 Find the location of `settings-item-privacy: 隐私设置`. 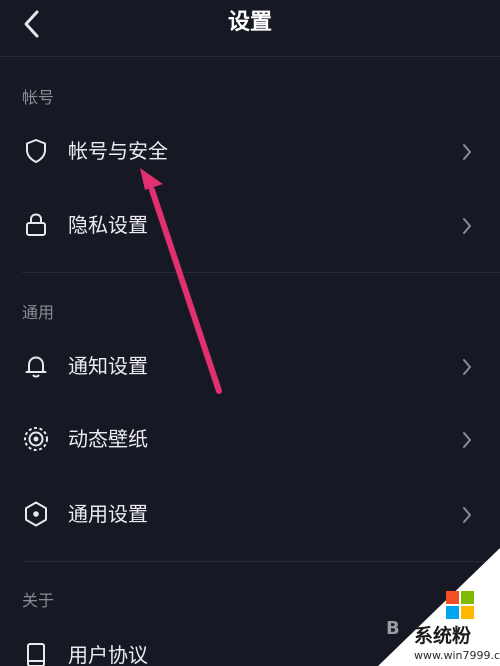

settings-item-privacy: 隐私设置 is located at coordinates (250, 226).